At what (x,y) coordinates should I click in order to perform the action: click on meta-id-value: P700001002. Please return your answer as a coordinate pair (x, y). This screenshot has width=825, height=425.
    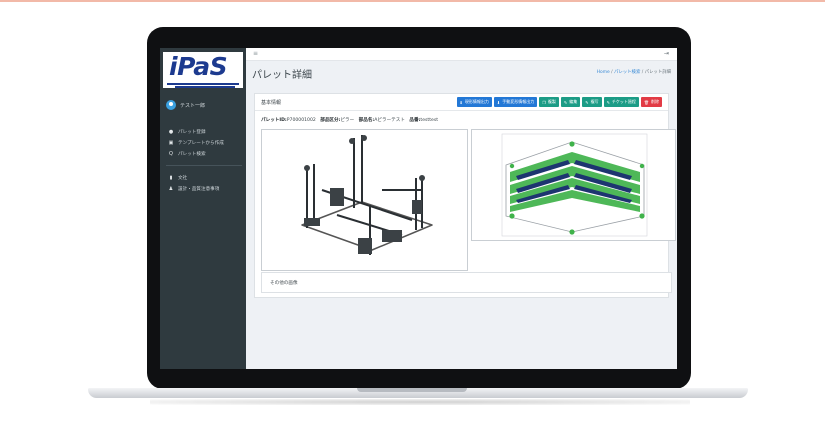
    Looking at the image, I should click on (301, 120).